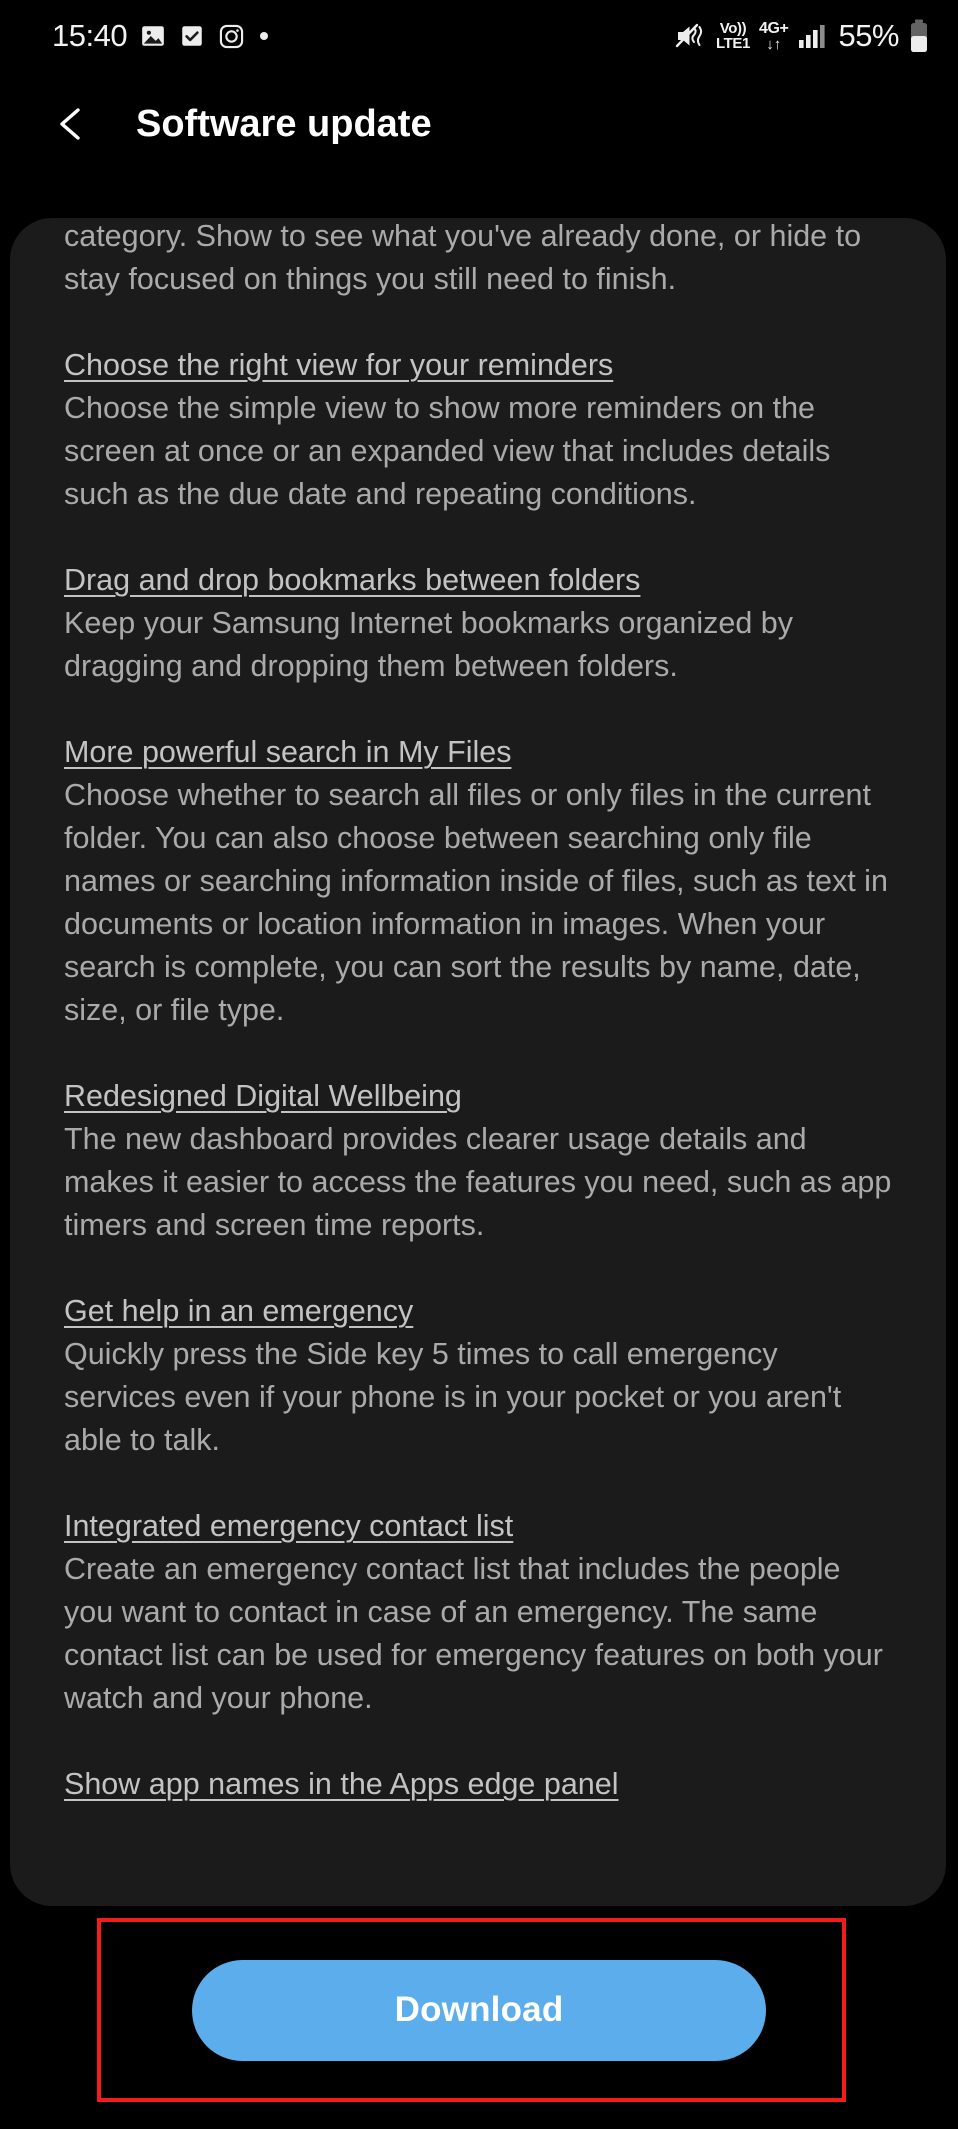  What do you see at coordinates (919, 36) in the screenshot?
I see `battery-icon` at bounding box center [919, 36].